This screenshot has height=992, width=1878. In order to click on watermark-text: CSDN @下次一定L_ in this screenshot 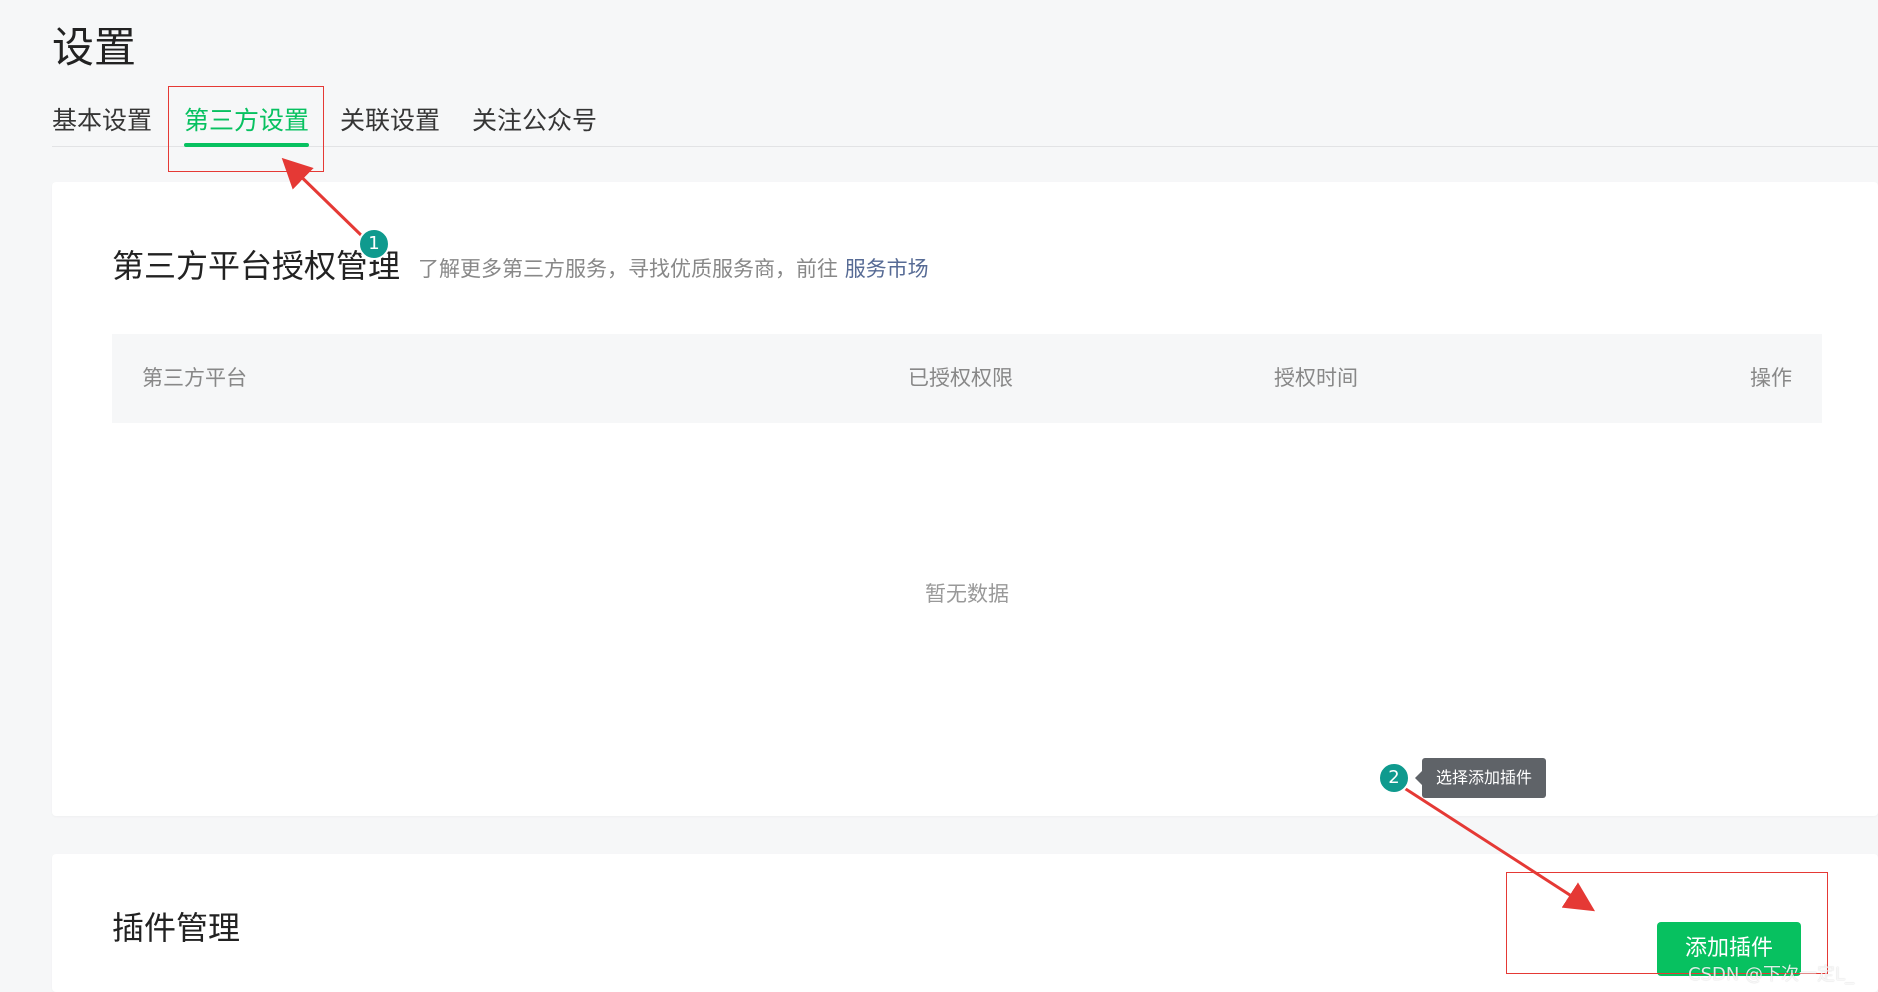, I will do `click(1771, 974)`.